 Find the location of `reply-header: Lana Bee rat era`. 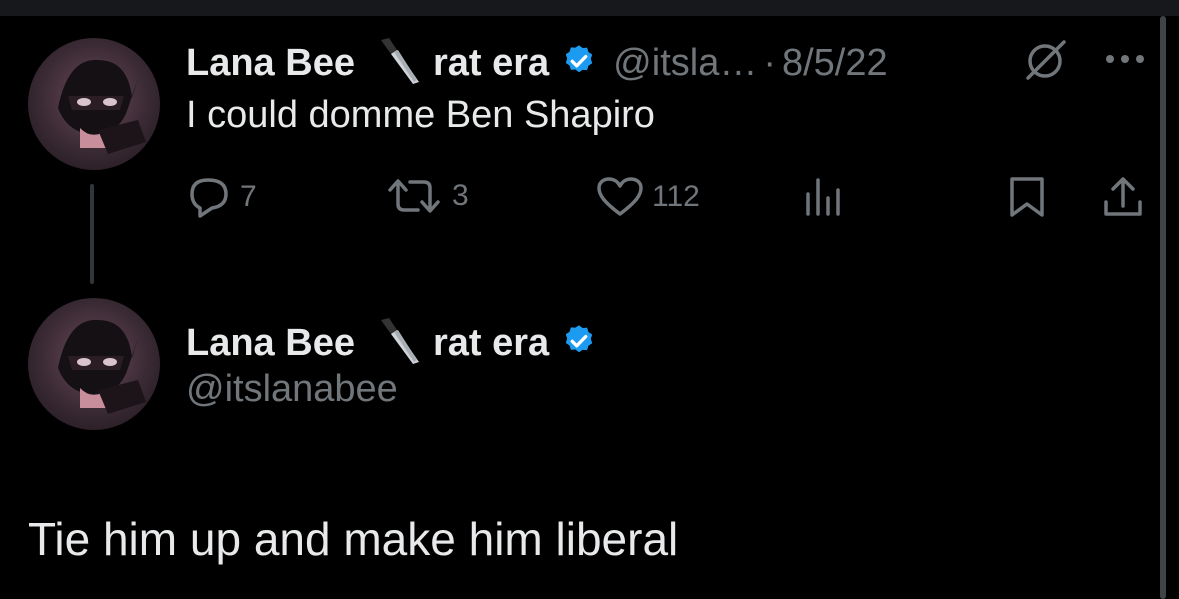

reply-header: Lana Bee rat era is located at coordinates (391, 343).